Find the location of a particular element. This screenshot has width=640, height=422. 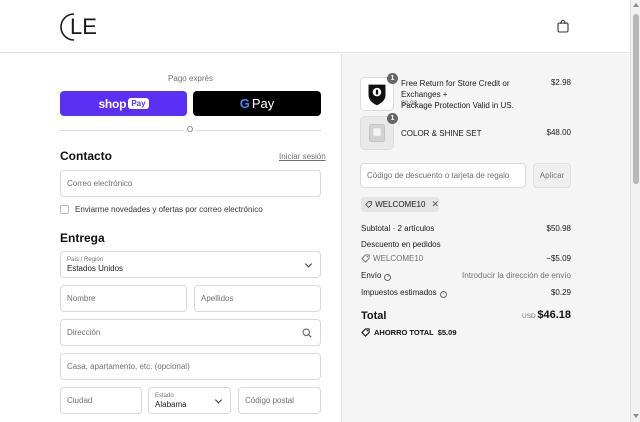

taxes-value: $0.29 is located at coordinates (560, 292).